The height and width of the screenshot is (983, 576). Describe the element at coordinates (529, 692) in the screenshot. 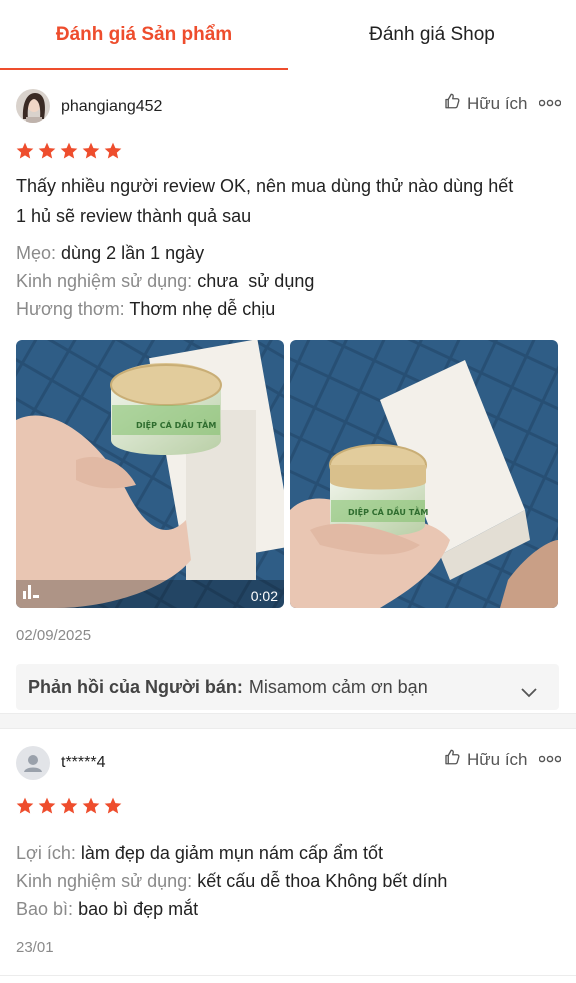

I see `chevron-down-icon` at that location.